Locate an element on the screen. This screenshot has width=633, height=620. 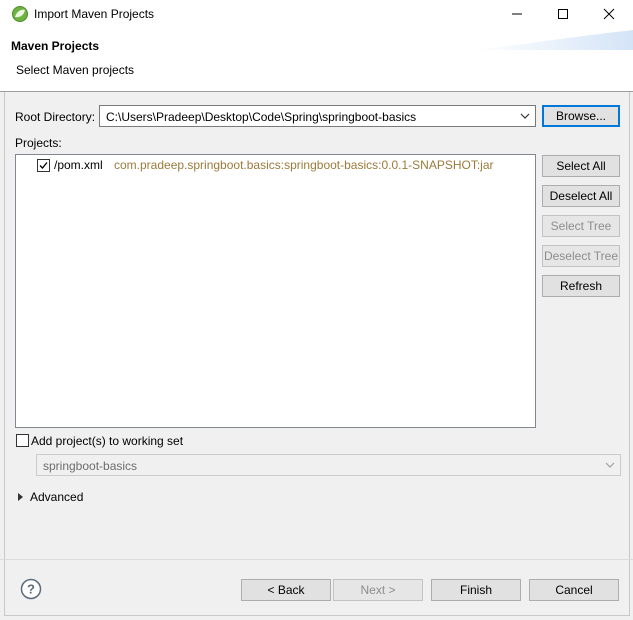
minimize-icon is located at coordinates (517, 14).